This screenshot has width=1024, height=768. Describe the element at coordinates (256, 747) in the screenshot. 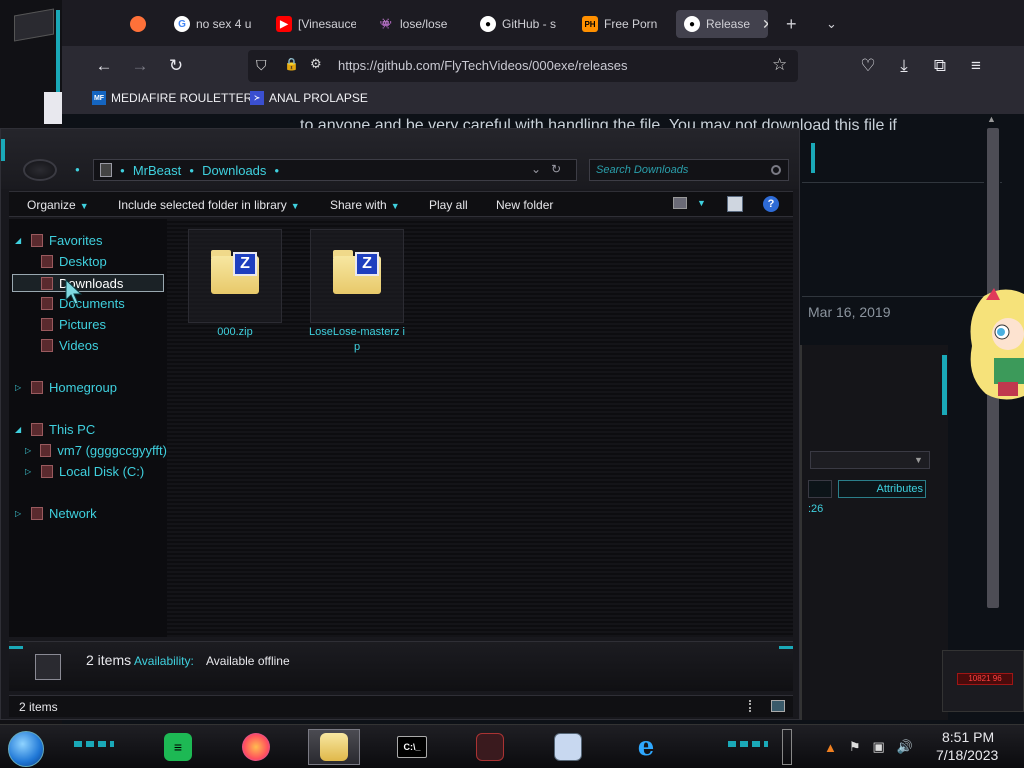

I see `taskbar-firefox` at that location.